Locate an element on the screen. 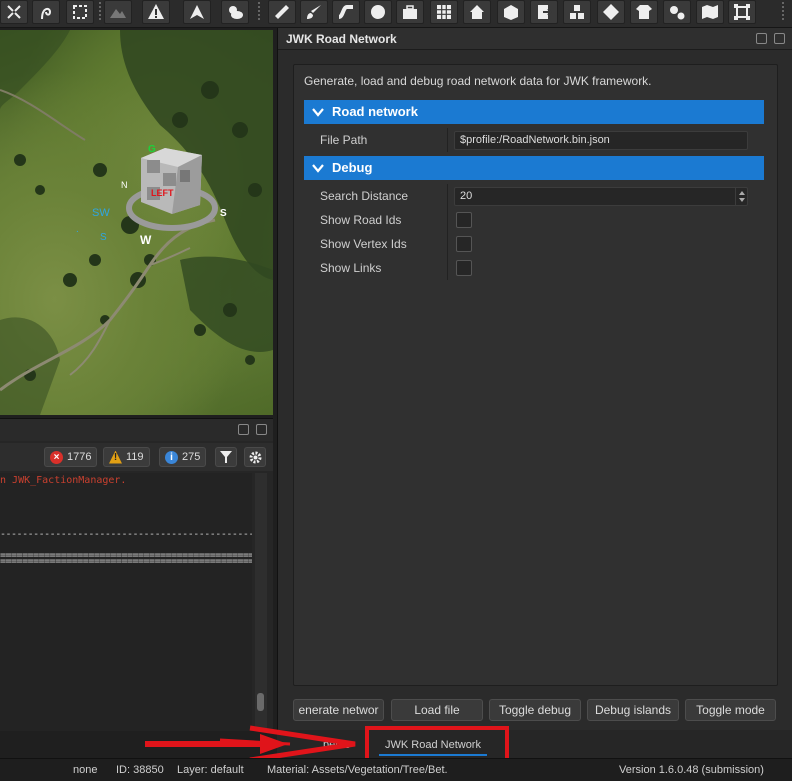 The width and height of the screenshot is (792, 781). compass-west: W is located at coordinates (146, 240).